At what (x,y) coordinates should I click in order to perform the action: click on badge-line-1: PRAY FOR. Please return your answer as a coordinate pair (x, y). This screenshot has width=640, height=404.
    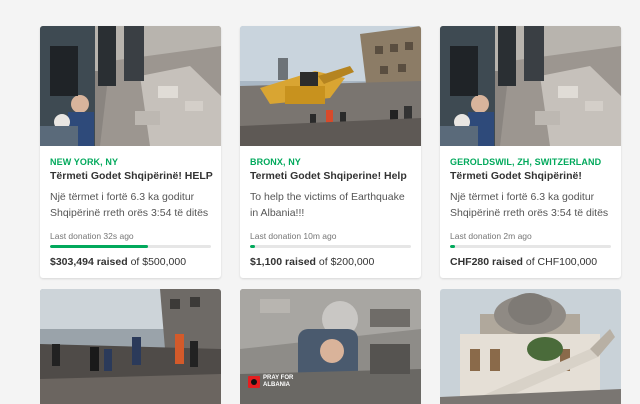
    Looking at the image, I should click on (278, 378).